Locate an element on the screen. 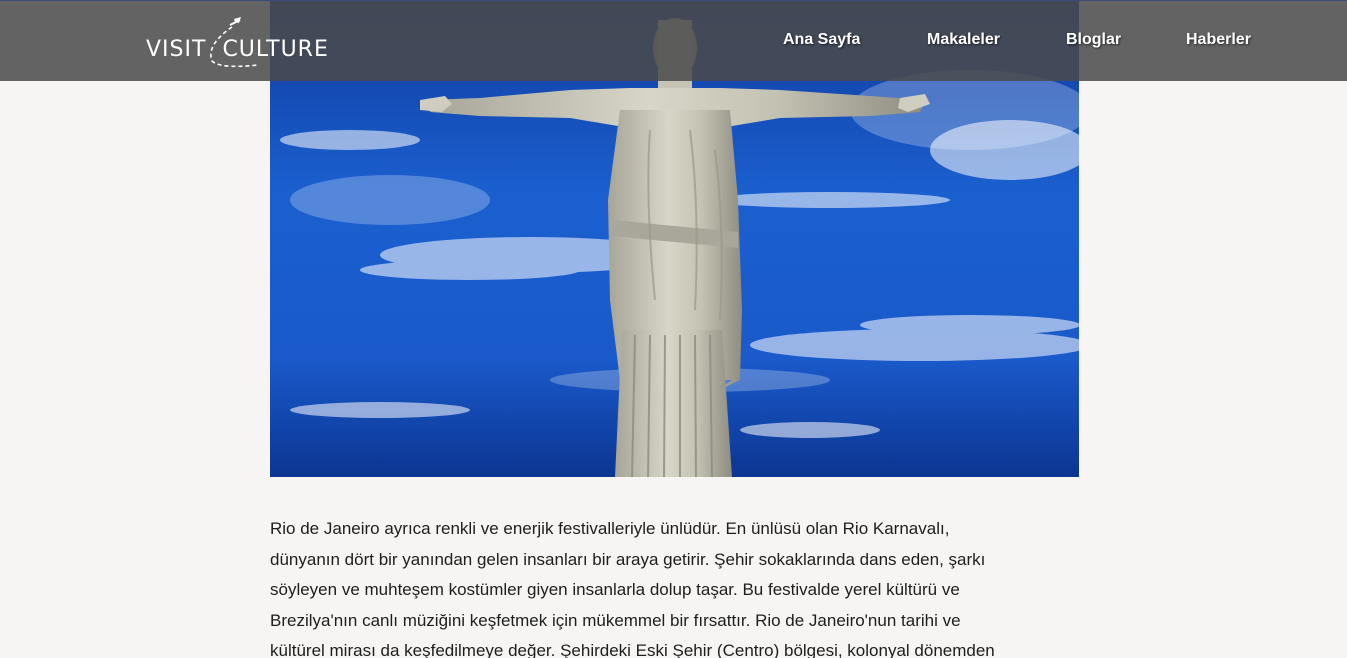 Image resolution: width=1347 pixels, height=658 pixels. nav-link-haberler: Haberler is located at coordinates (1218, 40).